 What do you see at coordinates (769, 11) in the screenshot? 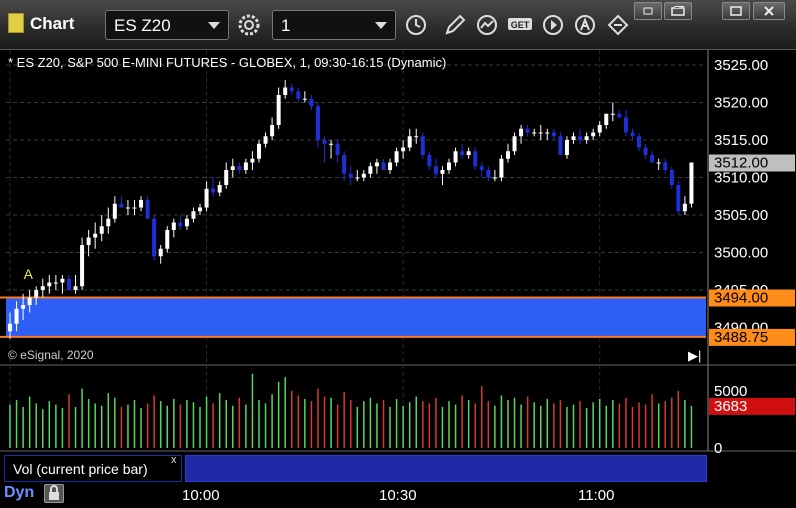
I see `close-button` at bounding box center [769, 11].